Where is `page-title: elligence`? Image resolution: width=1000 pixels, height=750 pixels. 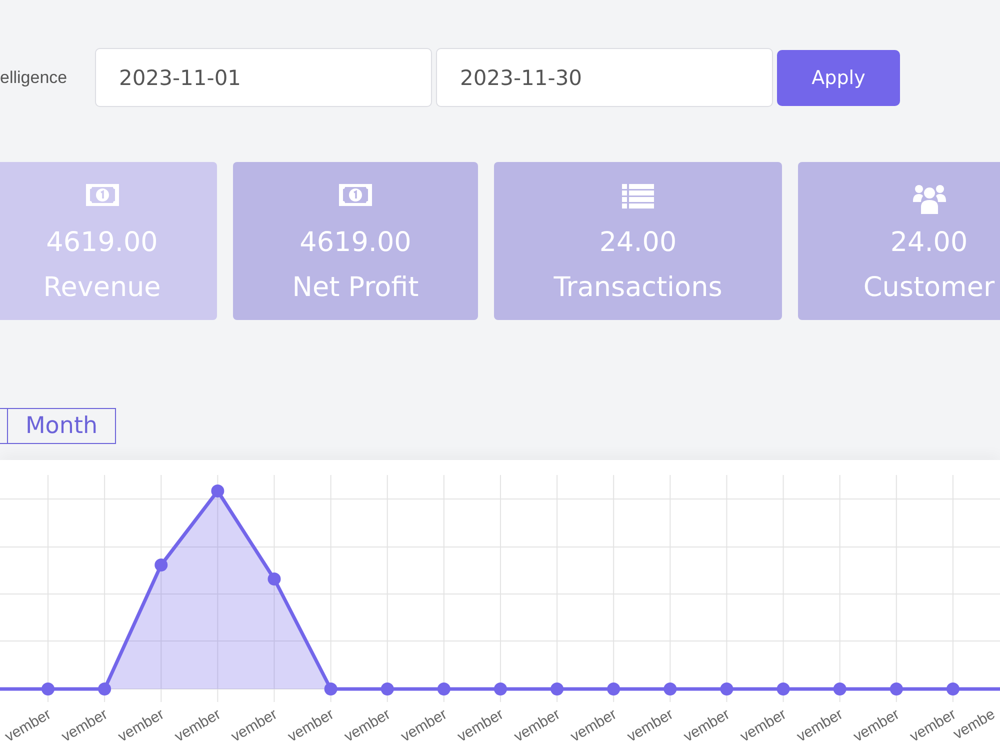 page-title: elligence is located at coordinates (34, 78).